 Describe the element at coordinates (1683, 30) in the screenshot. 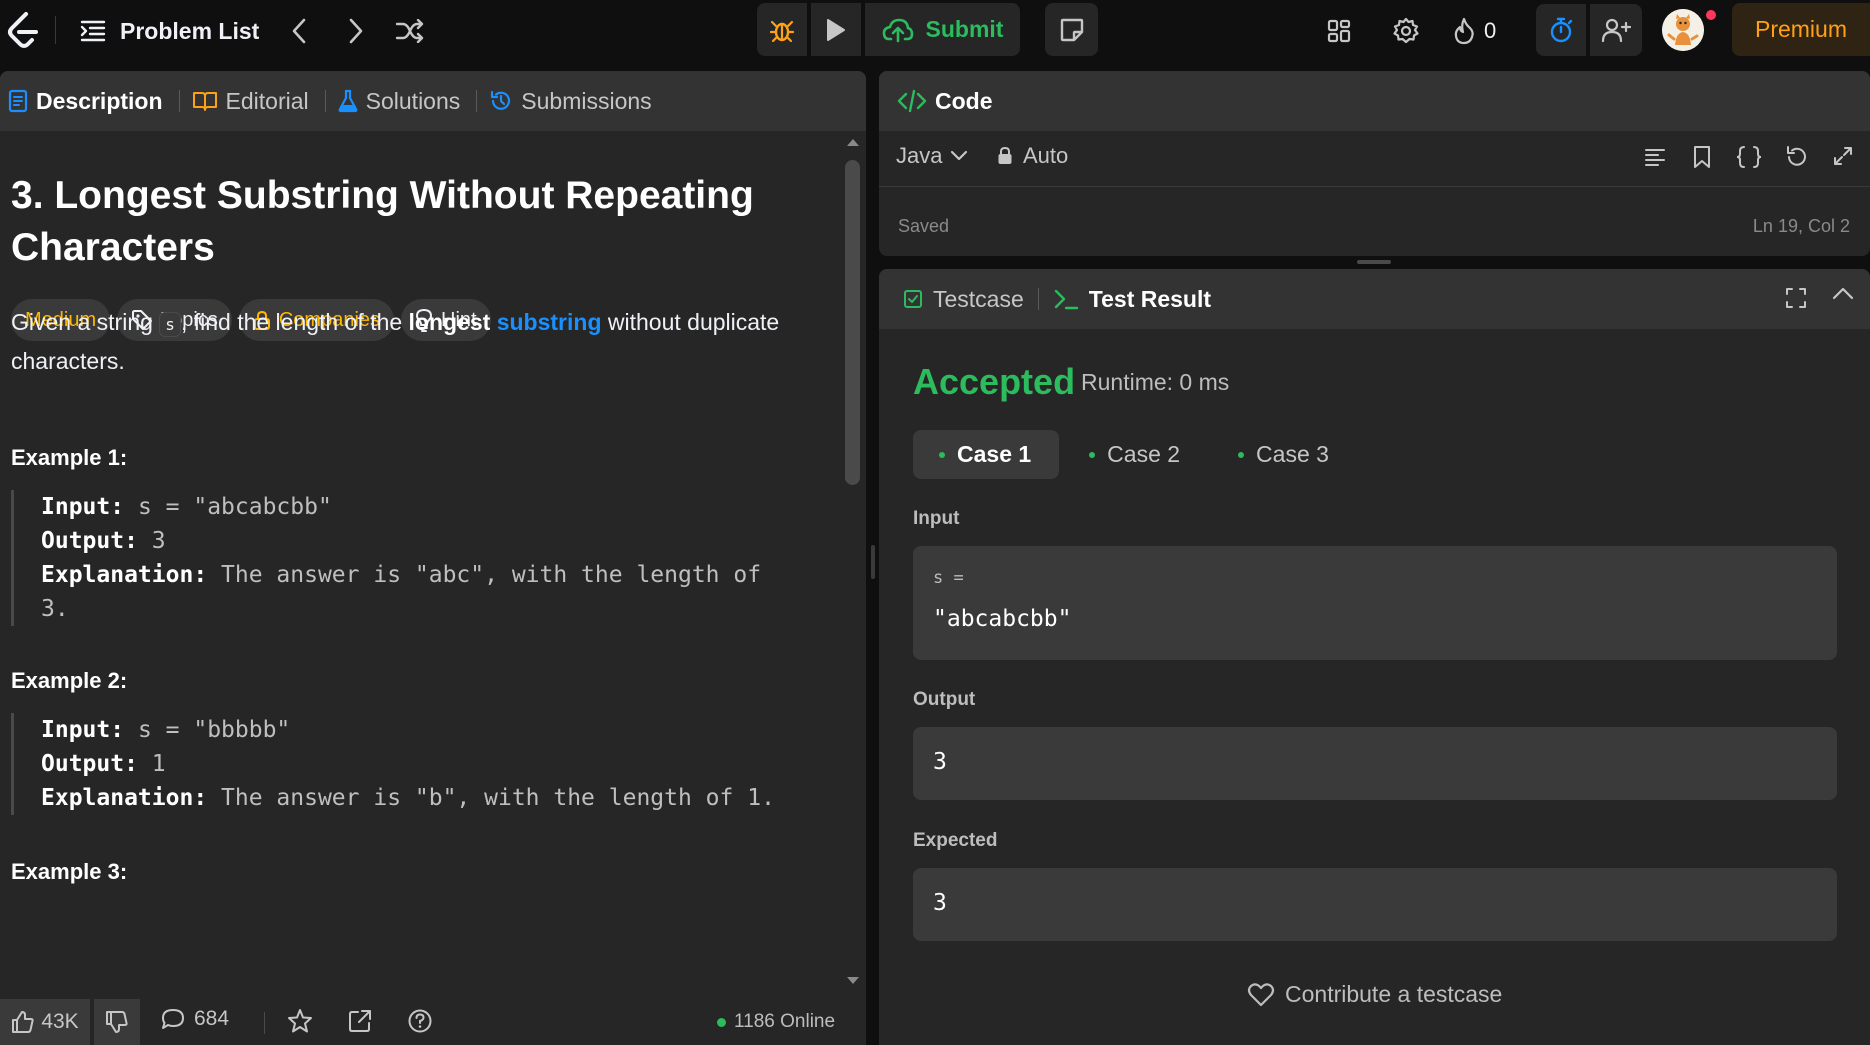

I see `avatar` at that location.